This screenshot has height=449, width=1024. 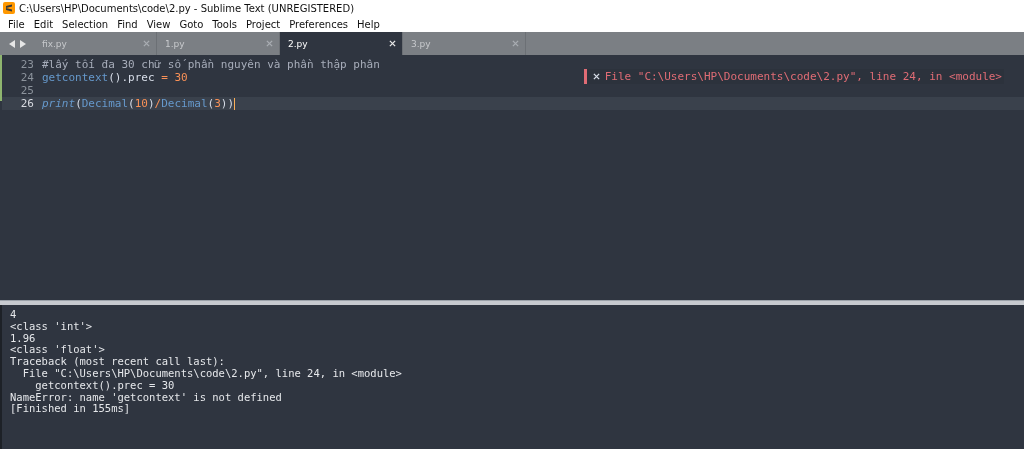 What do you see at coordinates (43, 24) in the screenshot?
I see `menu-item: Edit` at bounding box center [43, 24].